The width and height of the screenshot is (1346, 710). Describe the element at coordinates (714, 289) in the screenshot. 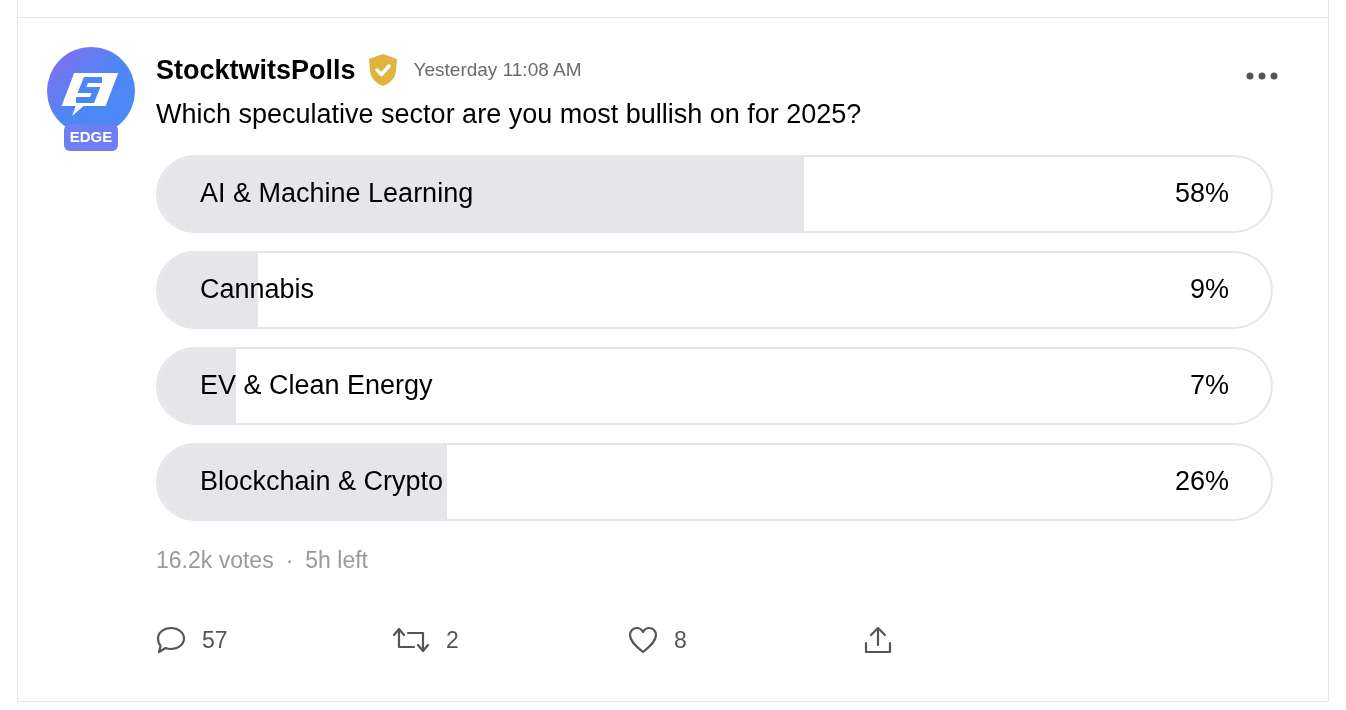

I see `poll-option: Cannabis 9%` at that location.